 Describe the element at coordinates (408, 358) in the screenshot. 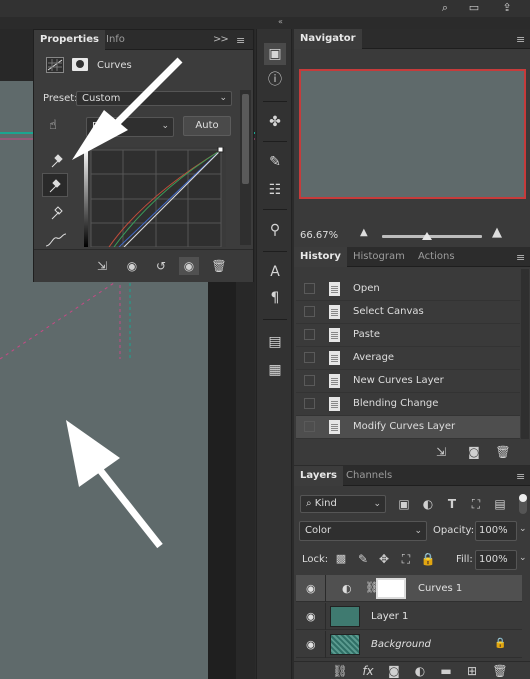

I see `history-item: Average` at that location.